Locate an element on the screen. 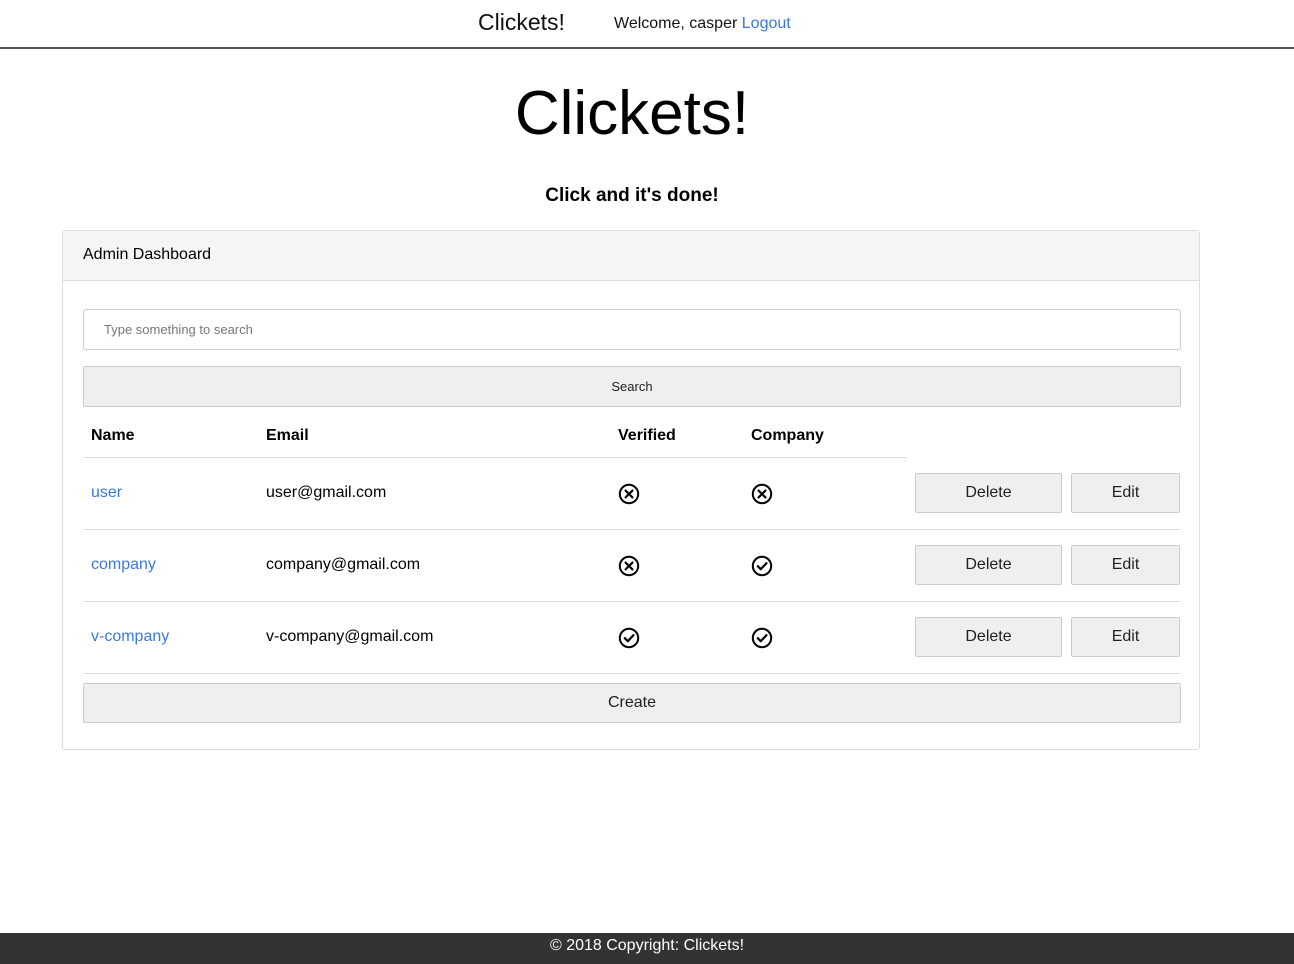 The image size is (1294, 964). user-name-link: v-company is located at coordinates (130, 637).